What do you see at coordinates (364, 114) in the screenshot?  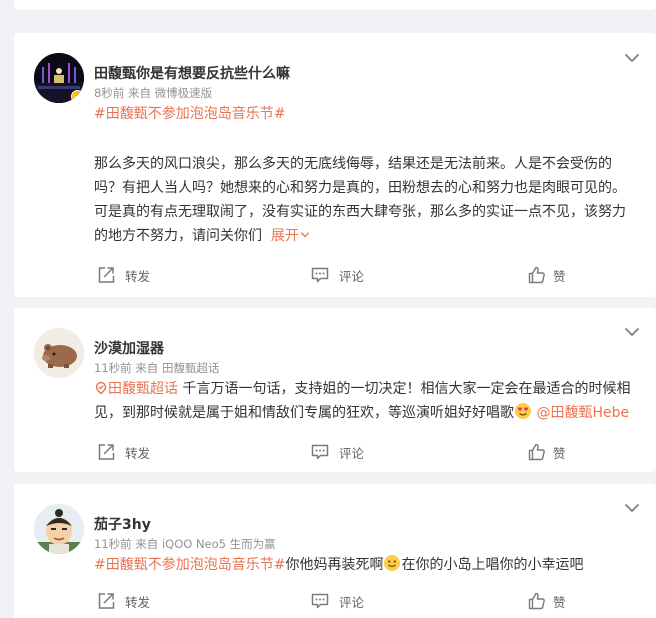 I see `post-topic: #田馥甄不参加泡泡岛音乐节#` at bounding box center [364, 114].